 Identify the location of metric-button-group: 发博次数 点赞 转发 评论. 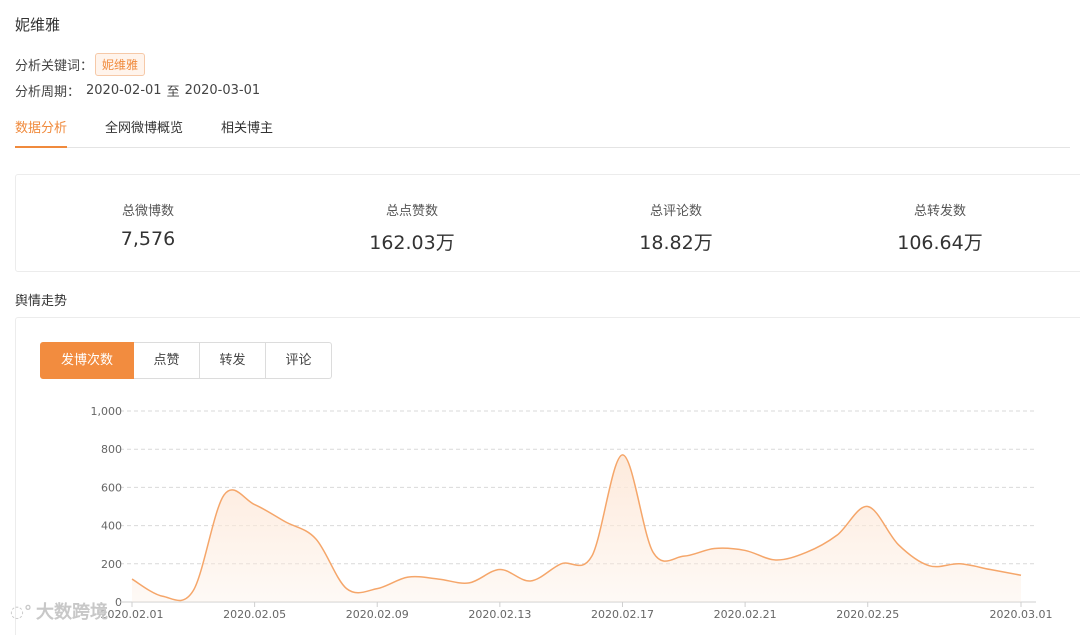
(186, 360).